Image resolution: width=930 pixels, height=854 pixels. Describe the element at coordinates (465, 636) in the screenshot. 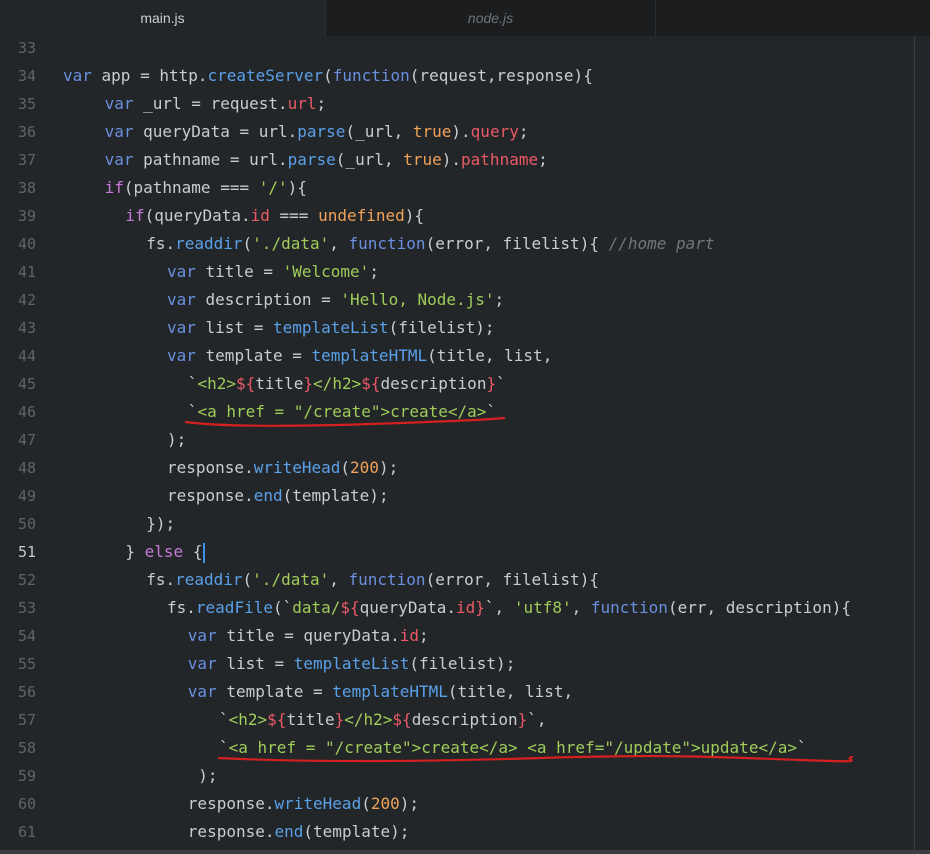

I see `code-line: 54 var title = queryData.id;` at that location.